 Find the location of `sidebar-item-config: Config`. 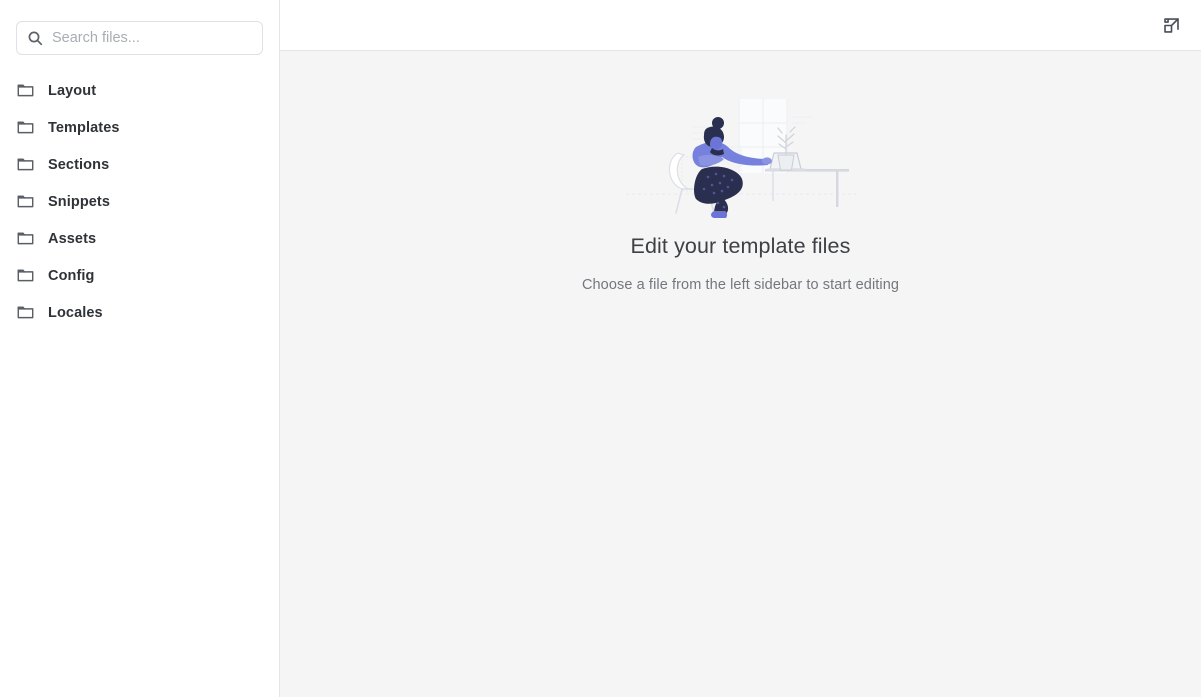

sidebar-item-config: Config is located at coordinates (139, 275).